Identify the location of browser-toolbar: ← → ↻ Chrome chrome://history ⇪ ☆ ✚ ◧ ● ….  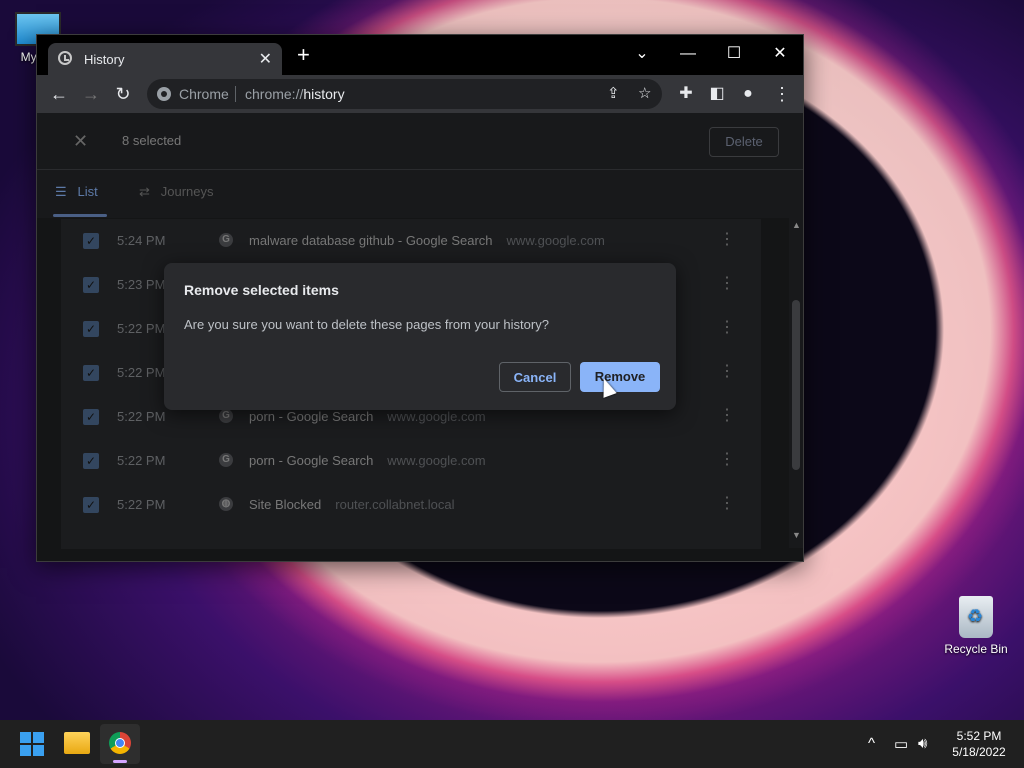
(420, 94).